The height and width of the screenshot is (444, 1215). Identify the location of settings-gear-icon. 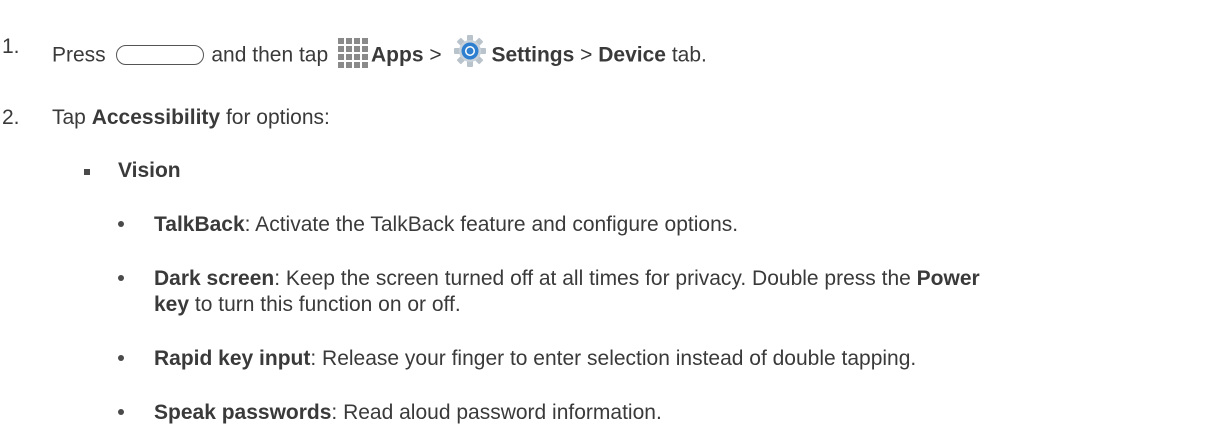
(470, 51).